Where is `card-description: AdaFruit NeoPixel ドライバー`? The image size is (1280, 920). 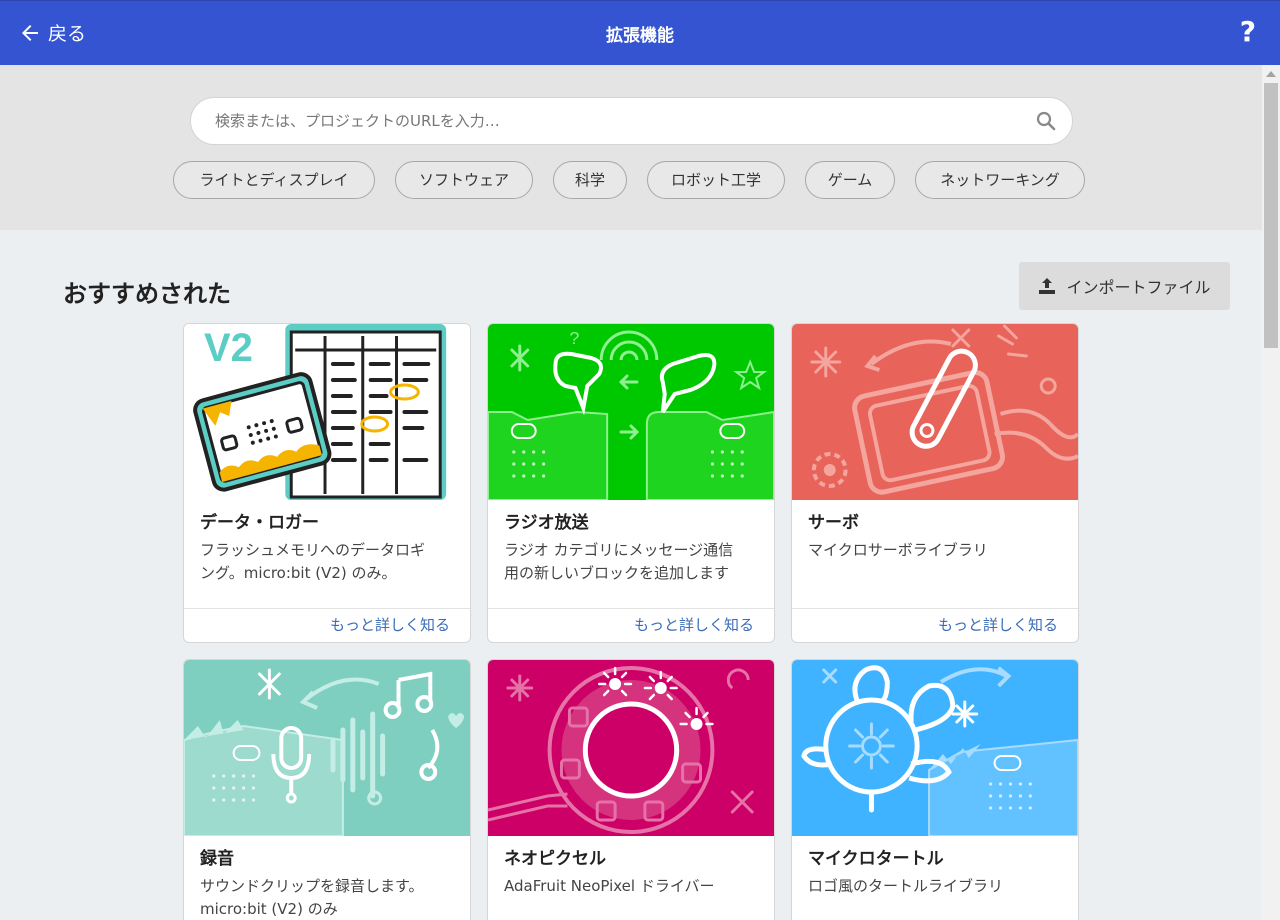
card-description: AdaFruit NeoPixel ドライバー is located at coordinates (631, 886).